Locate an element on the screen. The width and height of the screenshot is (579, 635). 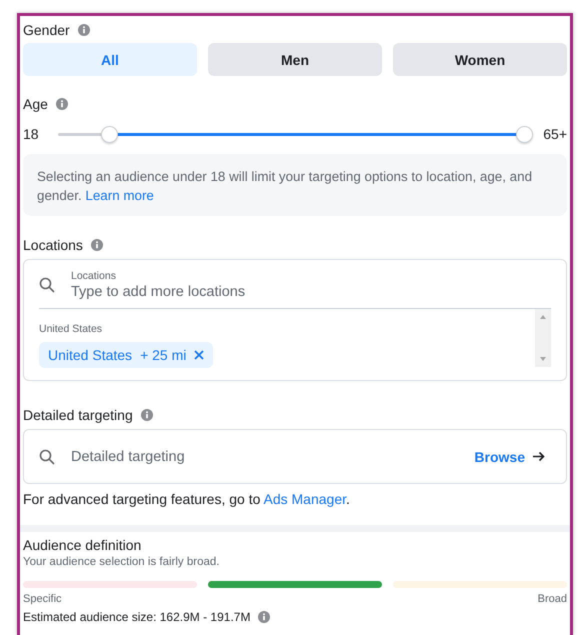
close-icon is located at coordinates (199, 355).